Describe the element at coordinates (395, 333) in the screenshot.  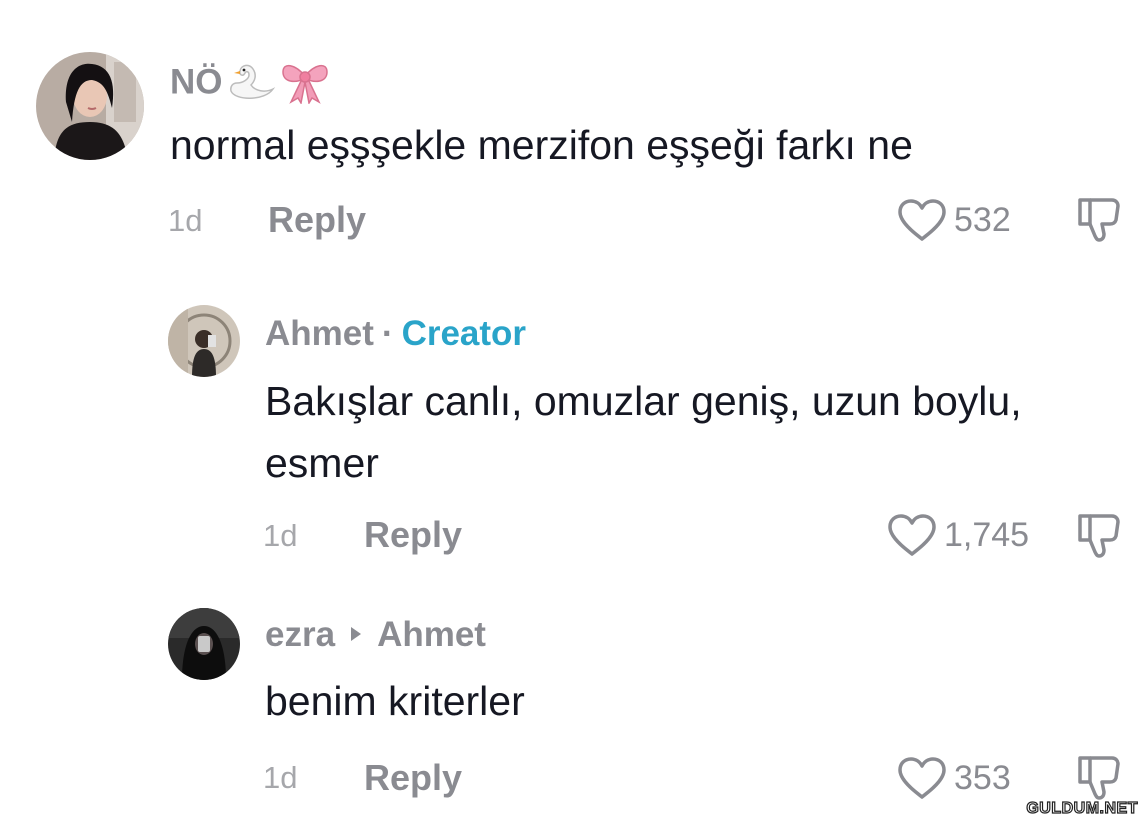
I see `username: Ahmet · Creator` at that location.